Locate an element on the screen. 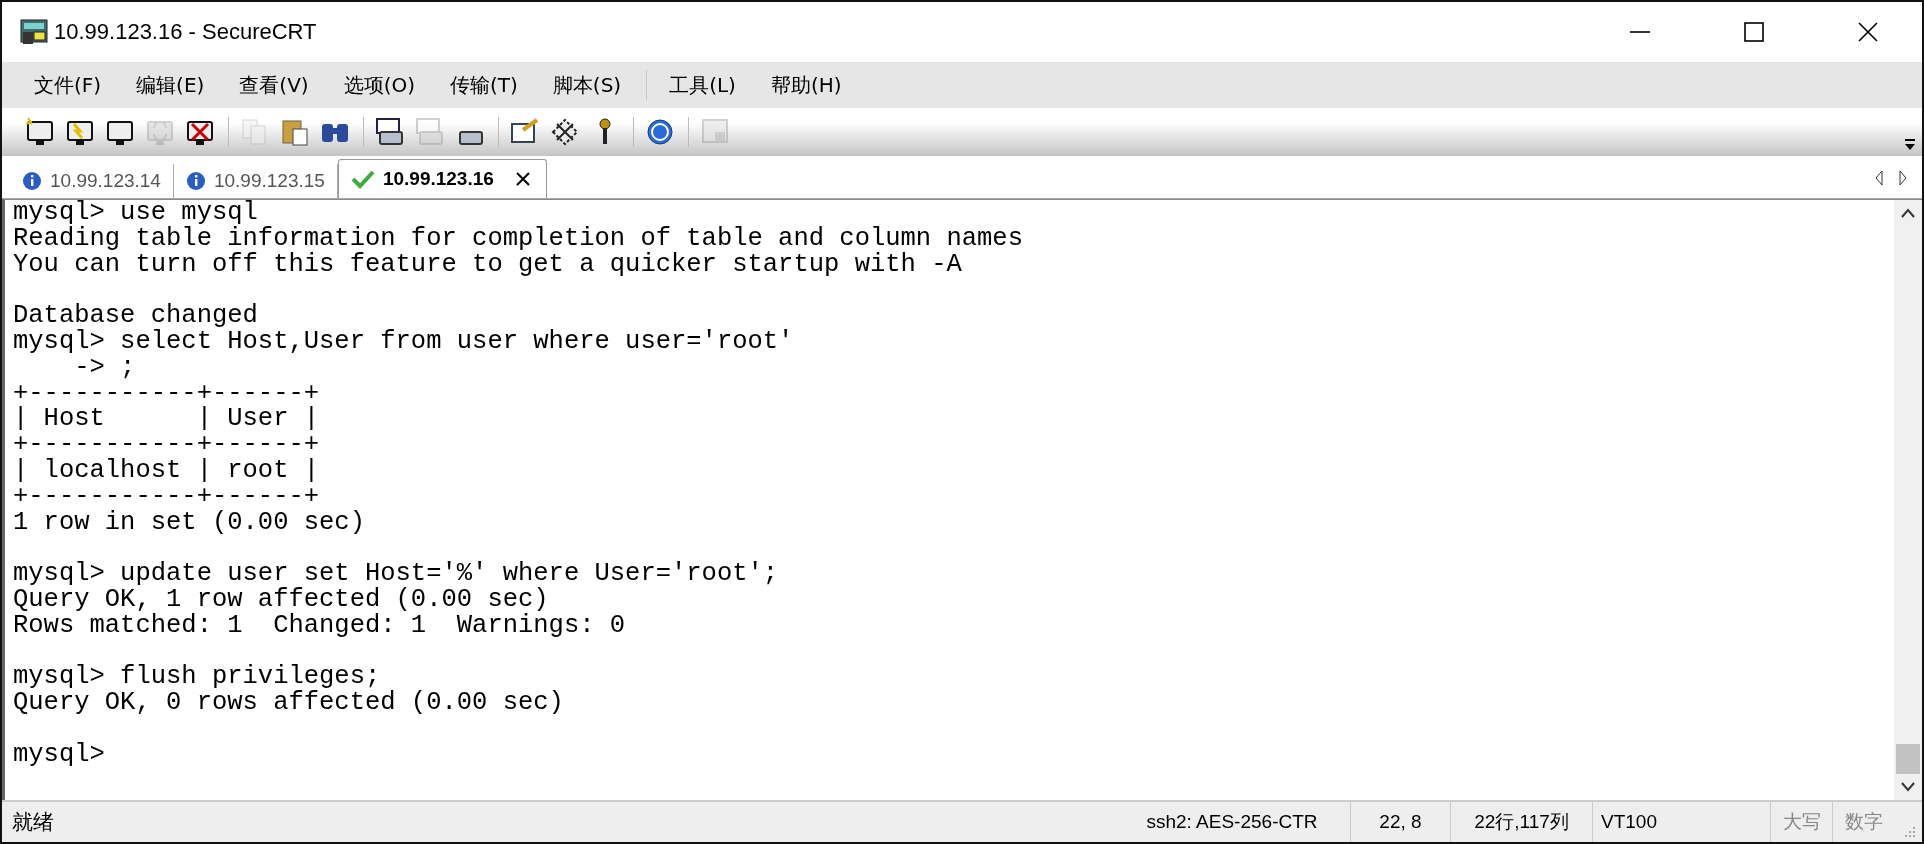  terminal-line: | localhost | root | is located at coordinates (167, 470).